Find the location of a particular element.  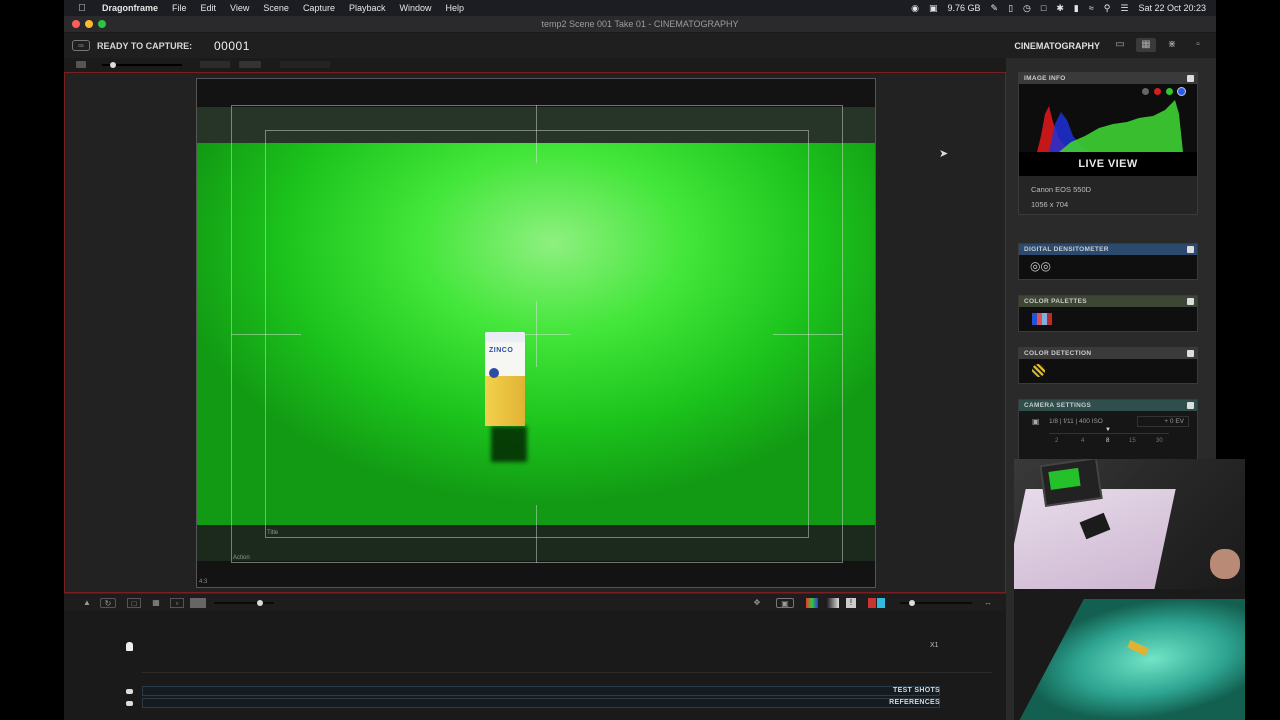

track-handle-references is located at coordinates (129, 703).